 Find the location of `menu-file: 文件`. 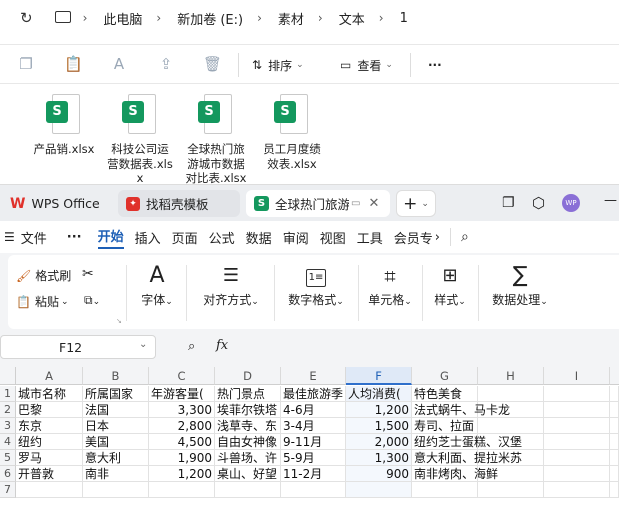

menu-file: 文件 is located at coordinates (34, 237).